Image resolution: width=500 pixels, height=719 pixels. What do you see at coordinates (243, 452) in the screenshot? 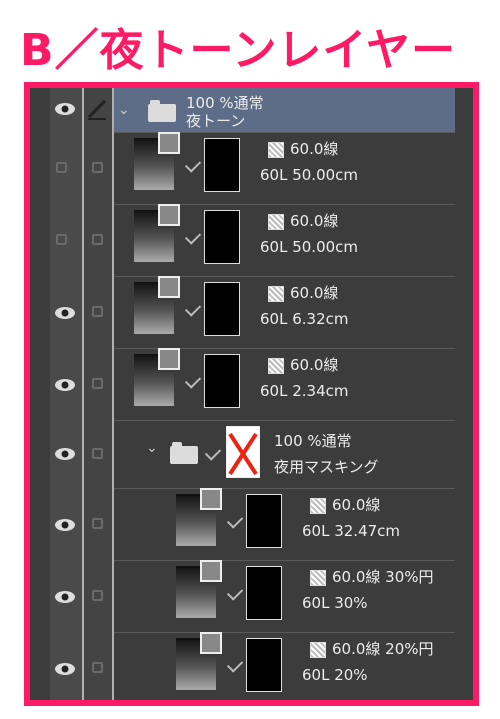
I see `cross-icon` at bounding box center [243, 452].